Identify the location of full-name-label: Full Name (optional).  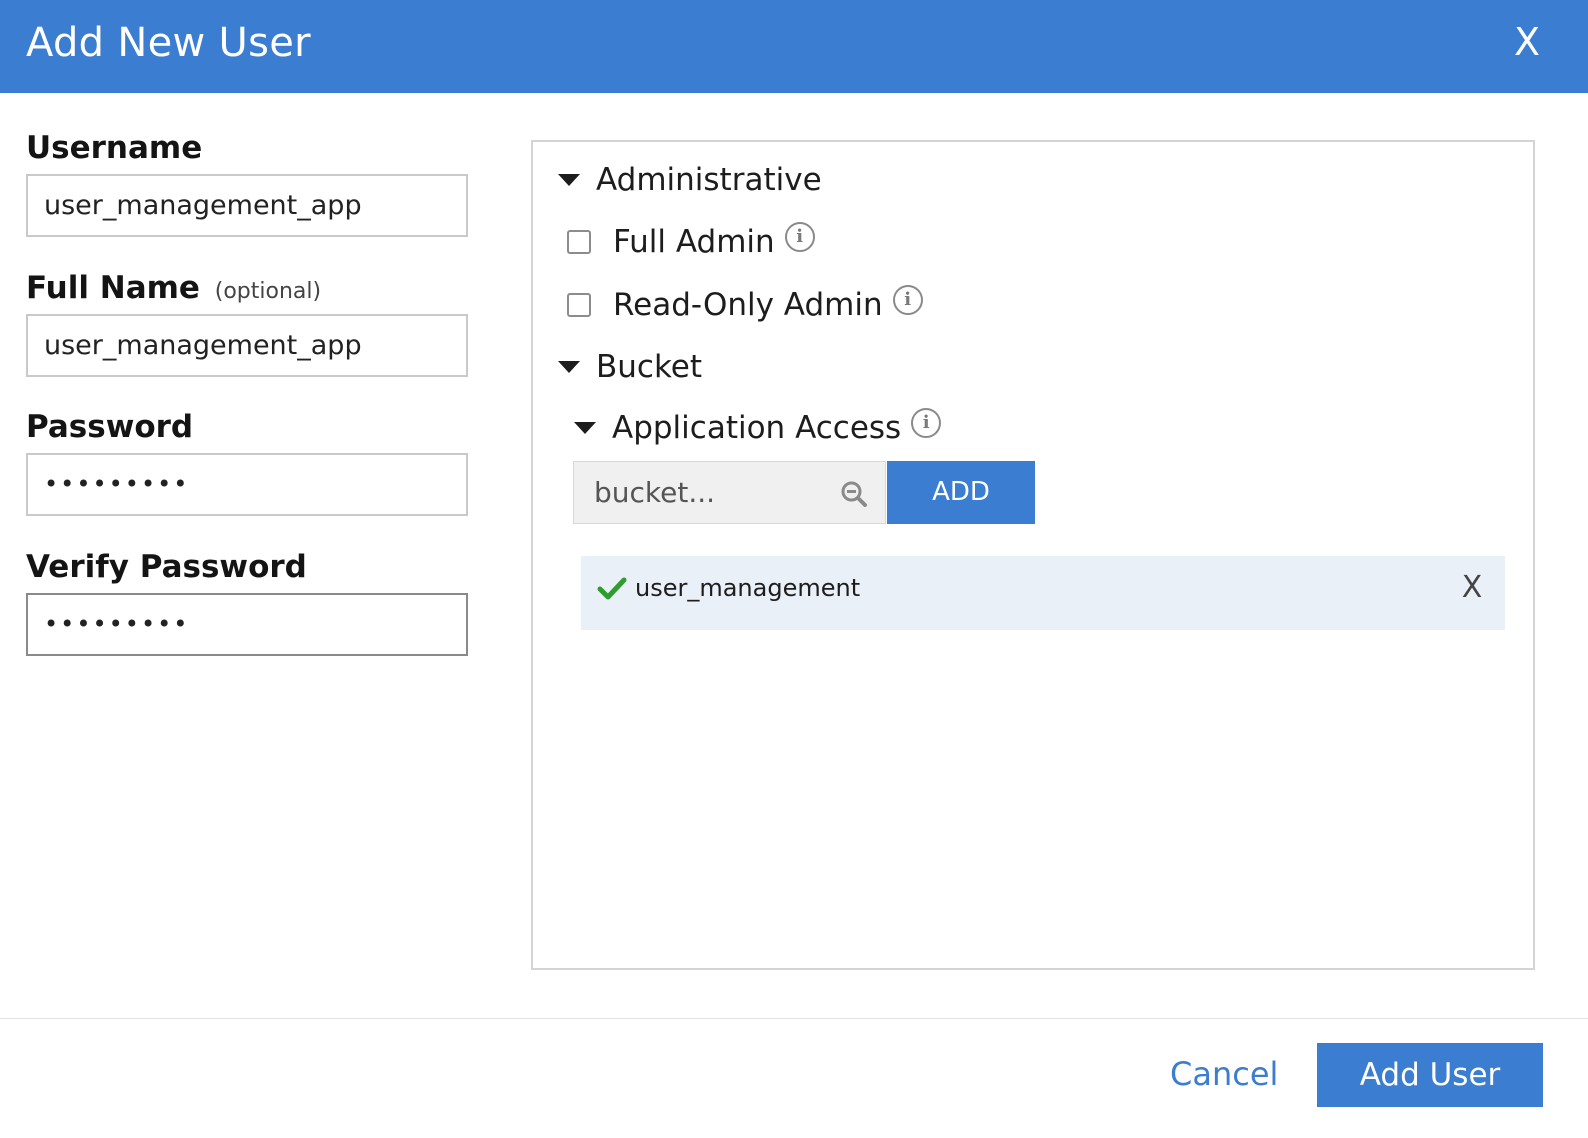
(173, 288).